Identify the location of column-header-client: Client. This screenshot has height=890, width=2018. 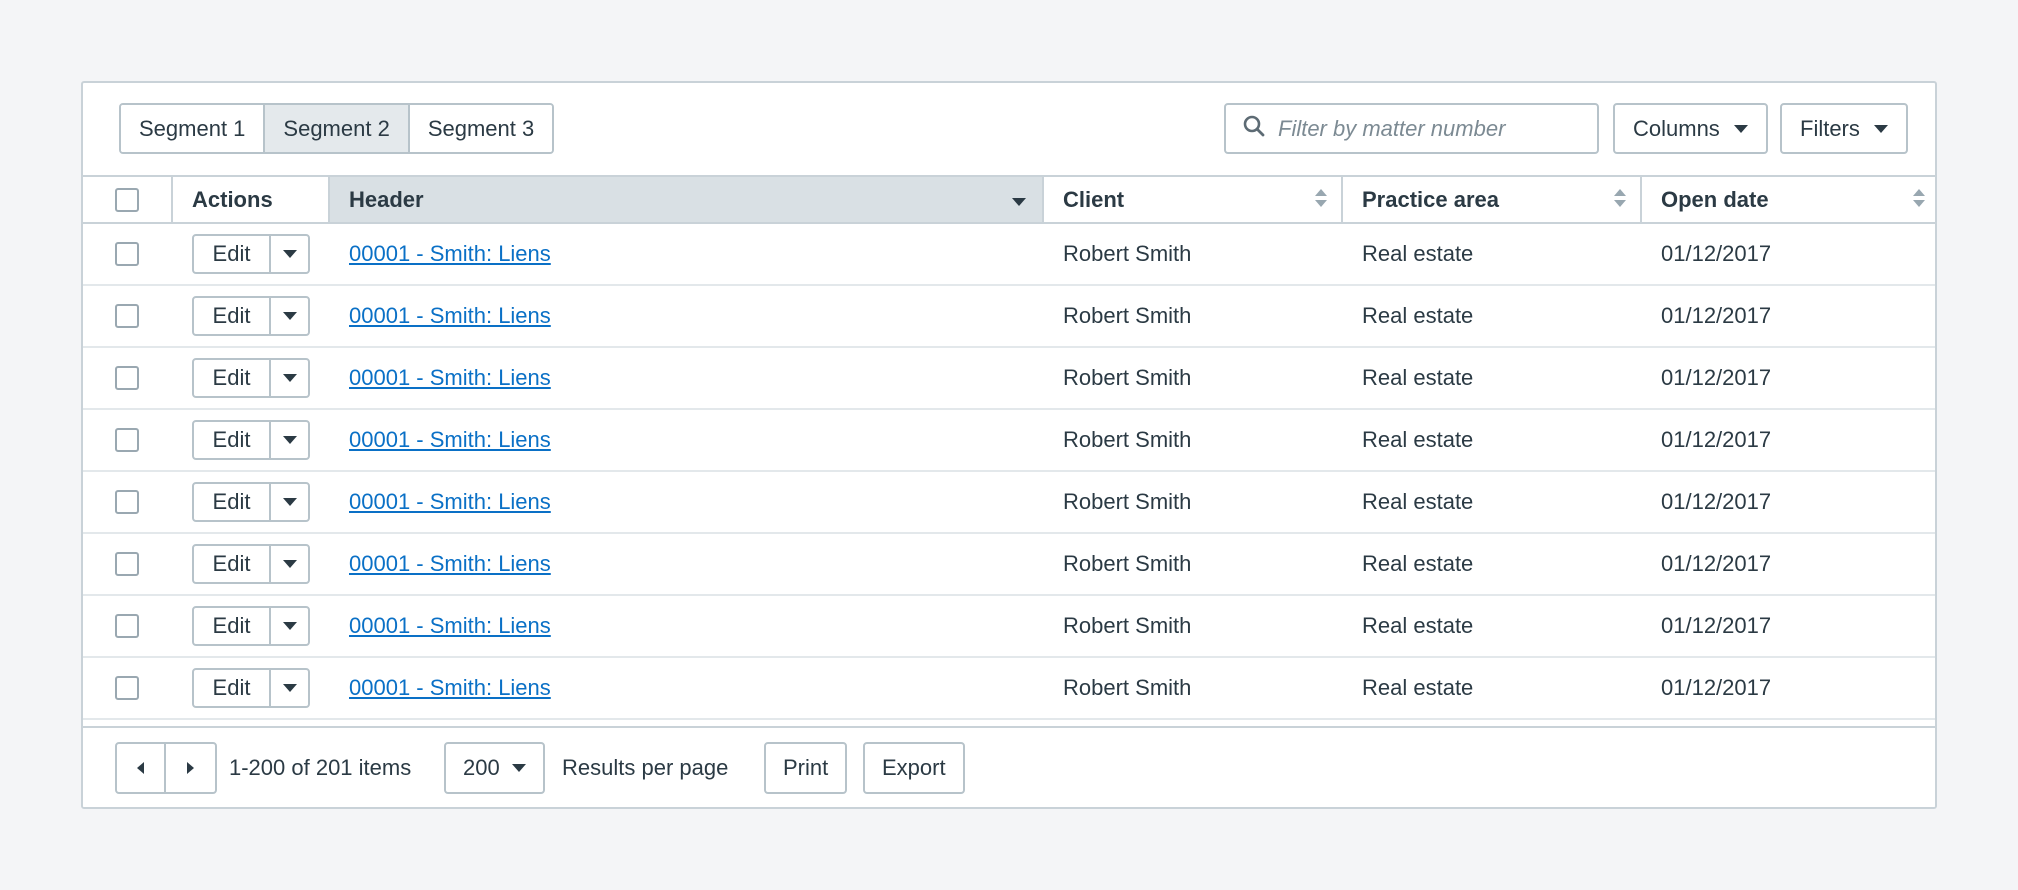
(1193, 199).